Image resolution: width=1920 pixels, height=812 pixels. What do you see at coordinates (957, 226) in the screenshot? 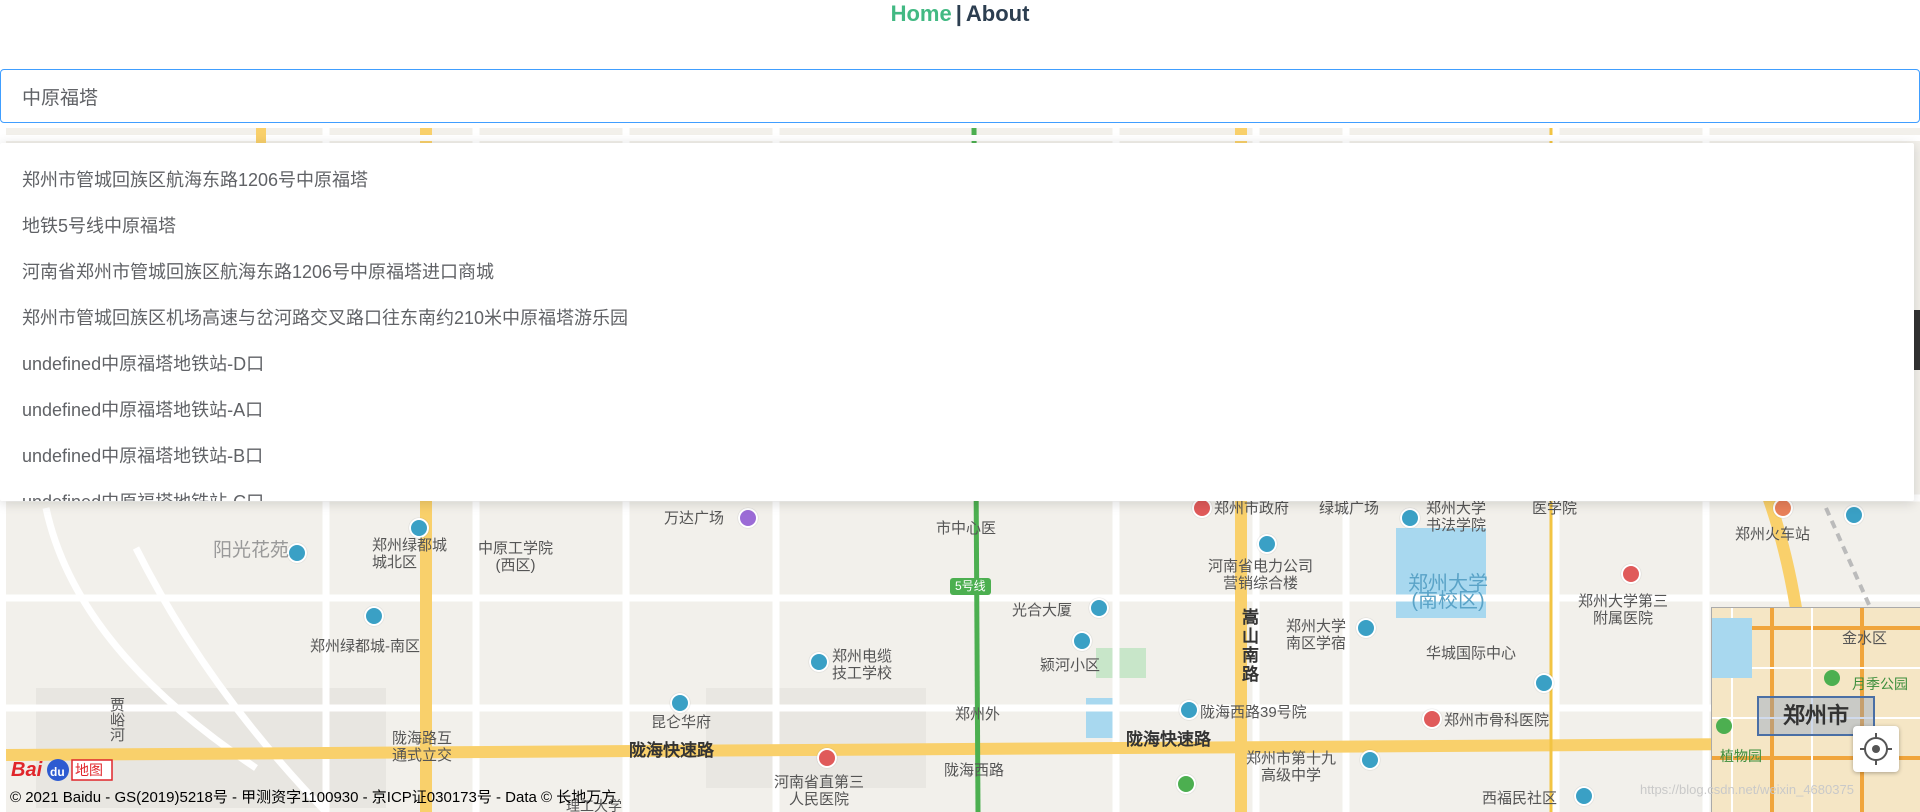
I see `suggestion-item: 地铁5号线中原福塔` at bounding box center [957, 226].